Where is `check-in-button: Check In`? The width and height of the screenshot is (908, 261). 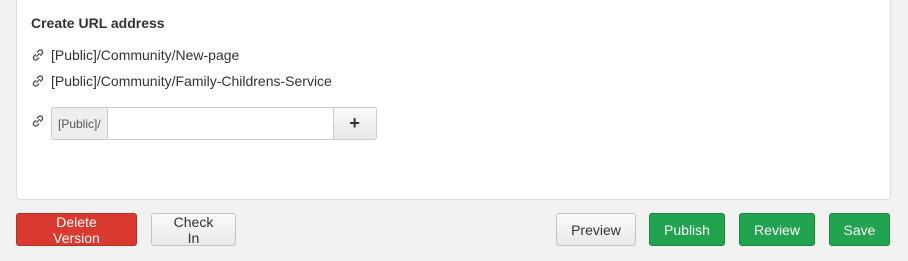
check-in-button: Check In is located at coordinates (193, 229).